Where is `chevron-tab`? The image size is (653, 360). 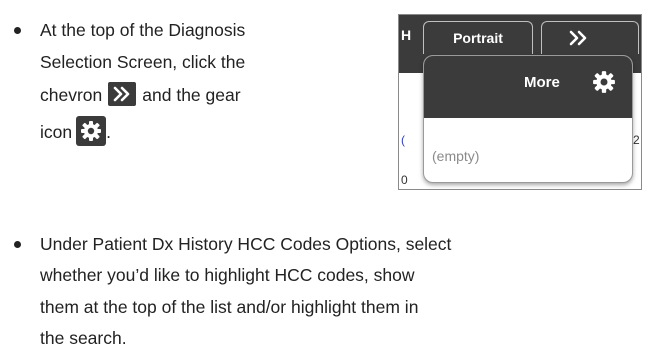
chevron-tab is located at coordinates (590, 37).